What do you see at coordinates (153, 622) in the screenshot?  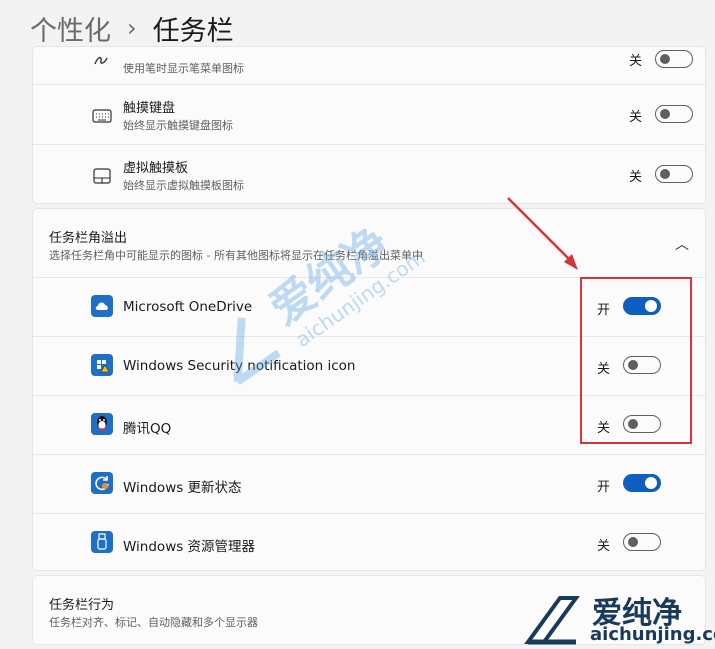 I see `behaviors-description: 任务栏对齐、标记、自动隐藏和多个显示器` at bounding box center [153, 622].